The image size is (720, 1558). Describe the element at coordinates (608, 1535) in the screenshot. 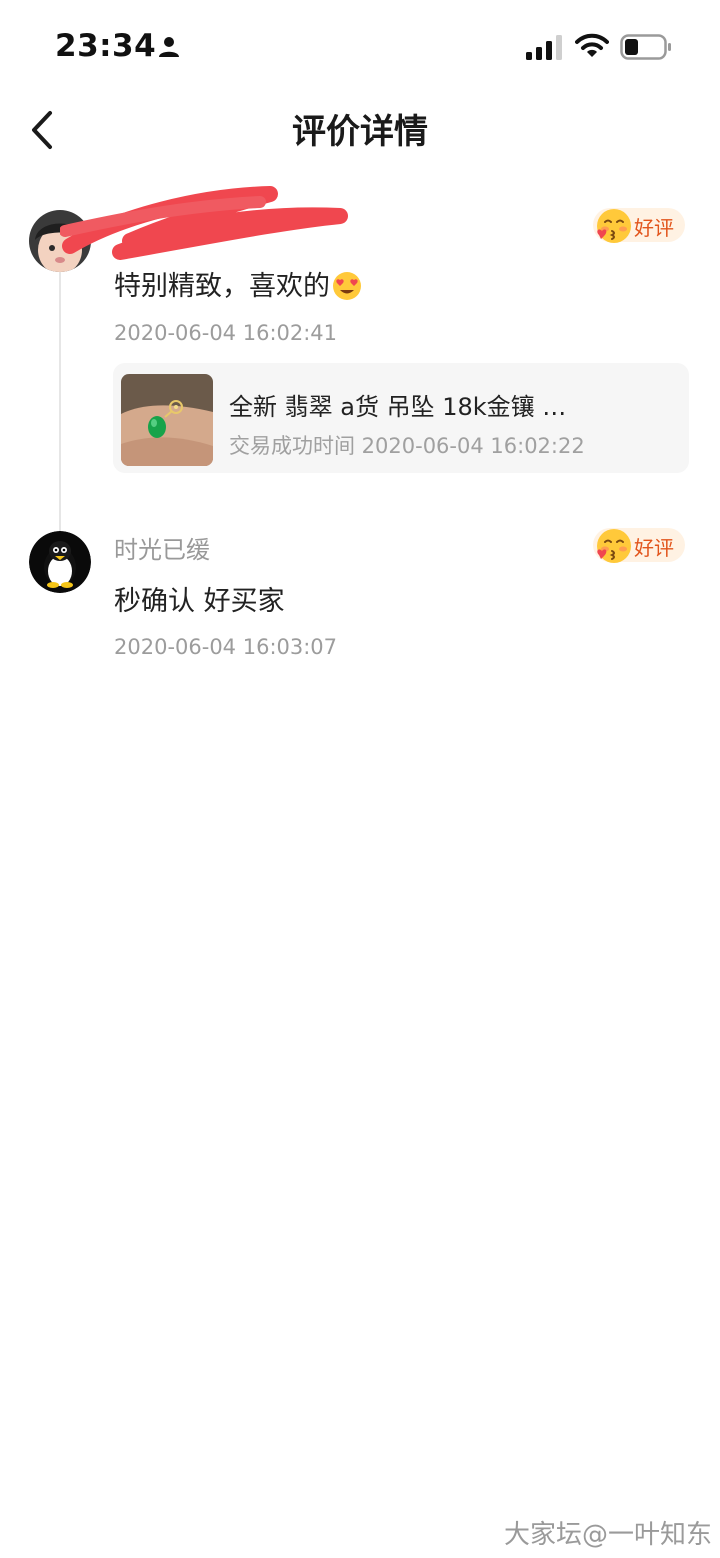

I see `watermark: 大家坛@一叶知东` at that location.